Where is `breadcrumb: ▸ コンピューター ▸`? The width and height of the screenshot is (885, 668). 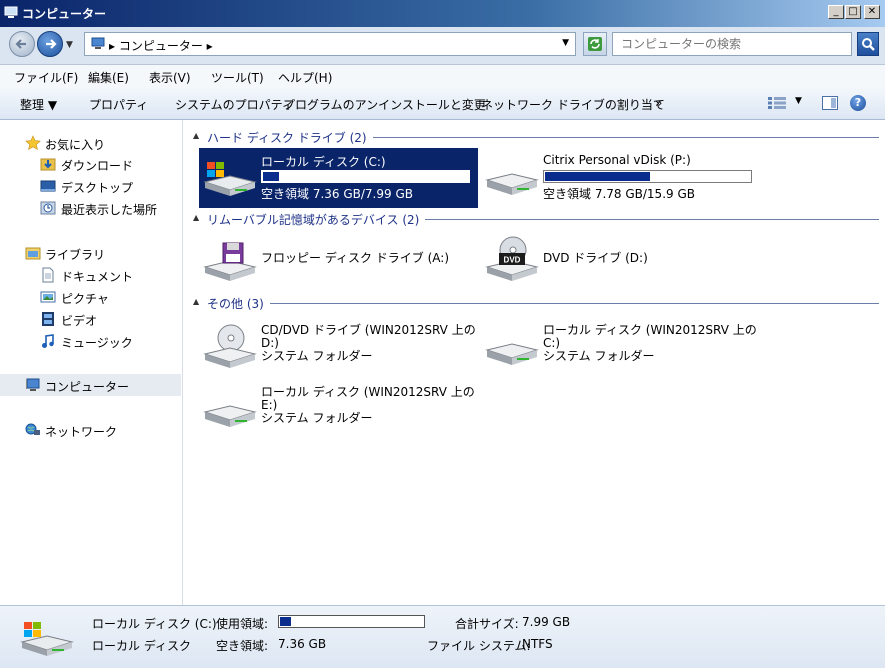
breadcrumb: ▸ コンピューター ▸ is located at coordinates (161, 45).